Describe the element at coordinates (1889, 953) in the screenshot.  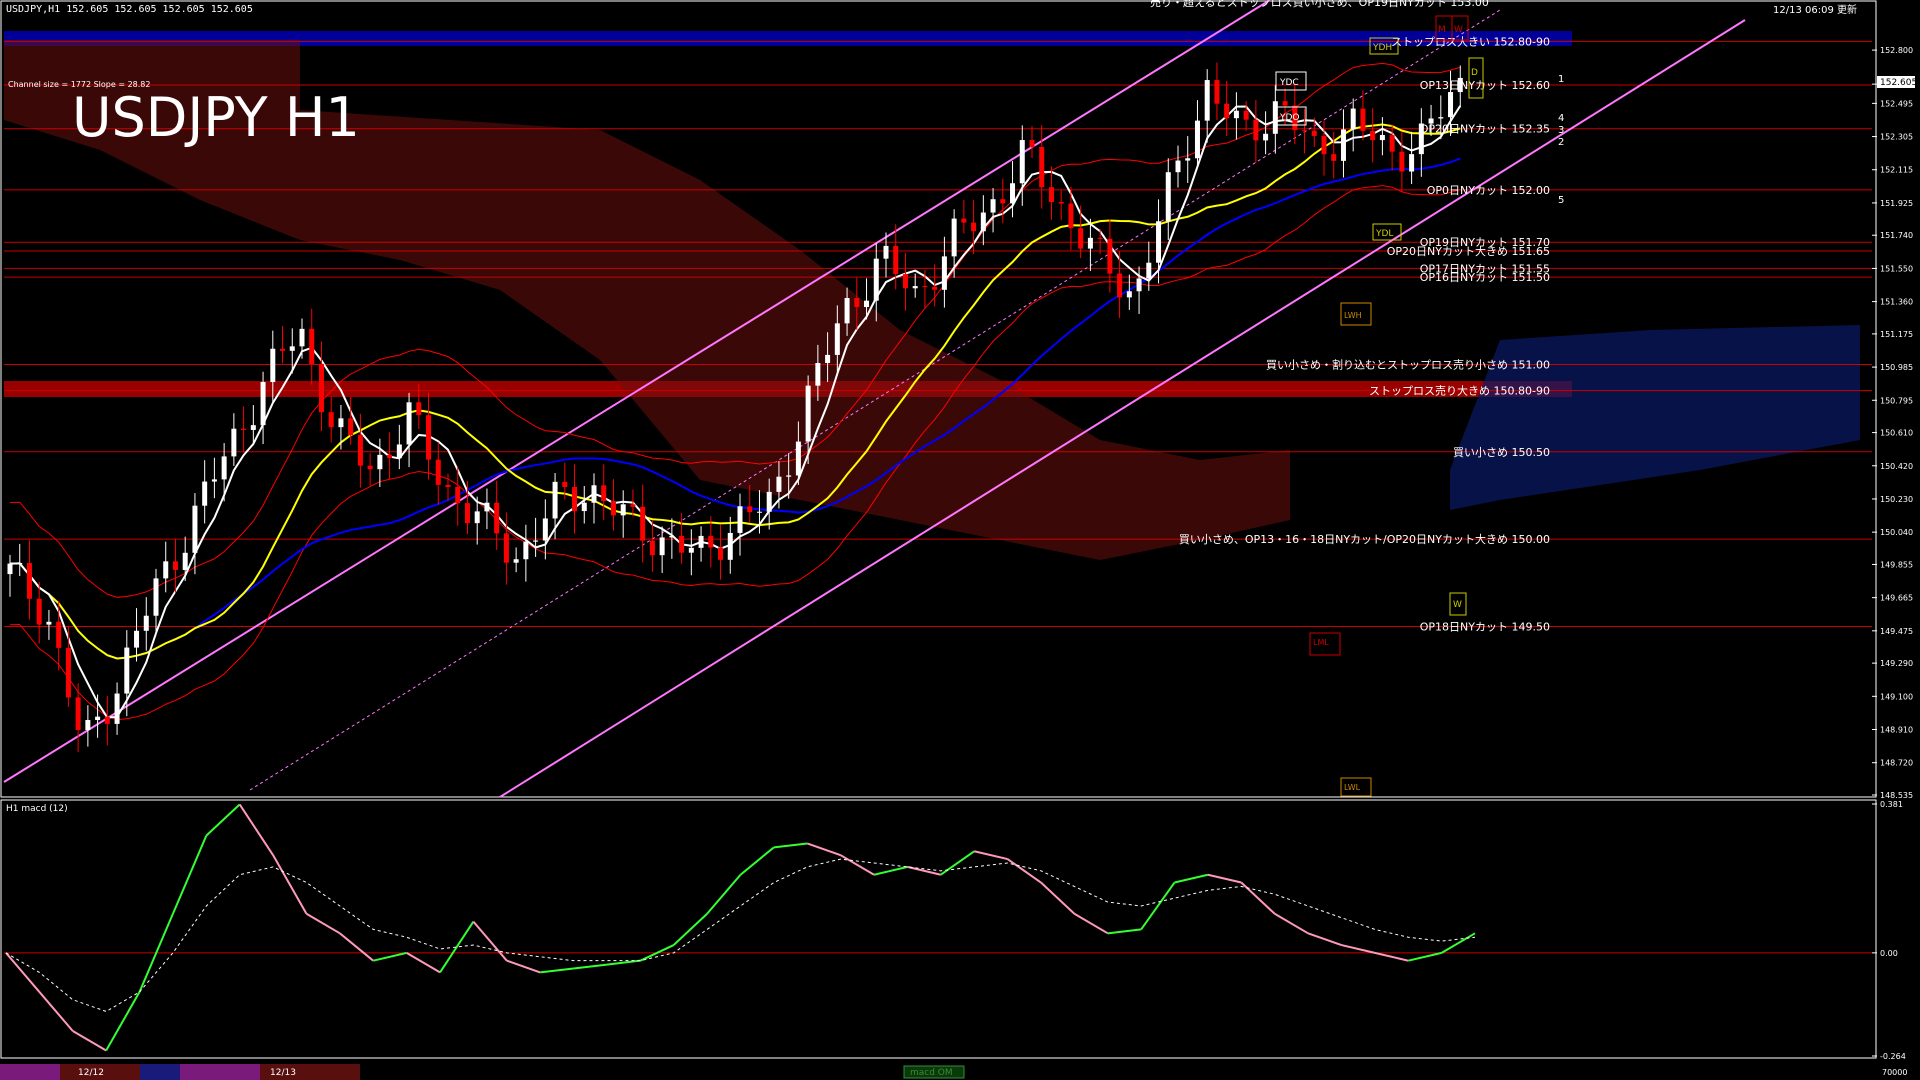
I see `macd-tick-label: 0.00` at that location.